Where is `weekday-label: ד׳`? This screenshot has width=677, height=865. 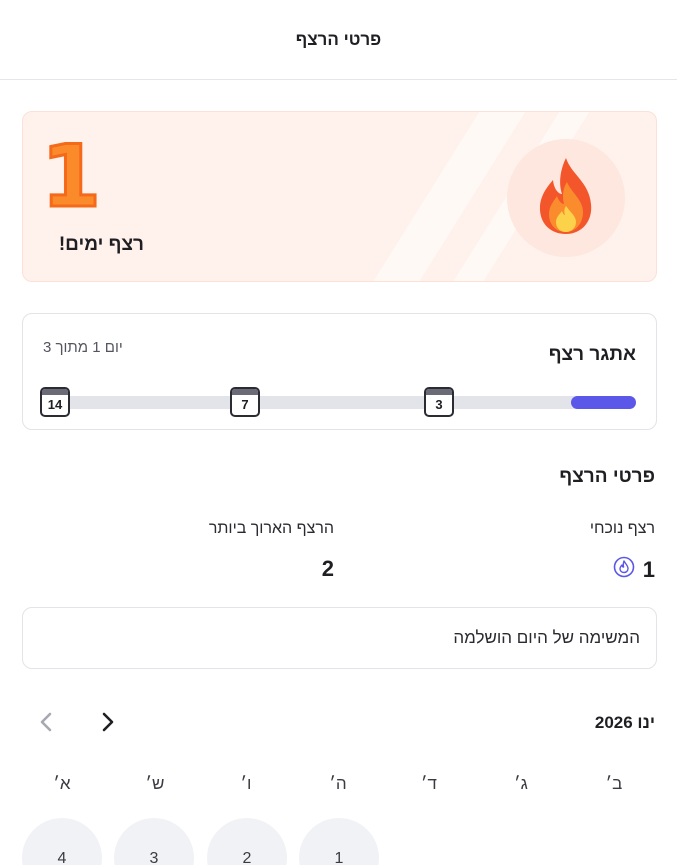 weekday-label: ד׳ is located at coordinates (429, 783).